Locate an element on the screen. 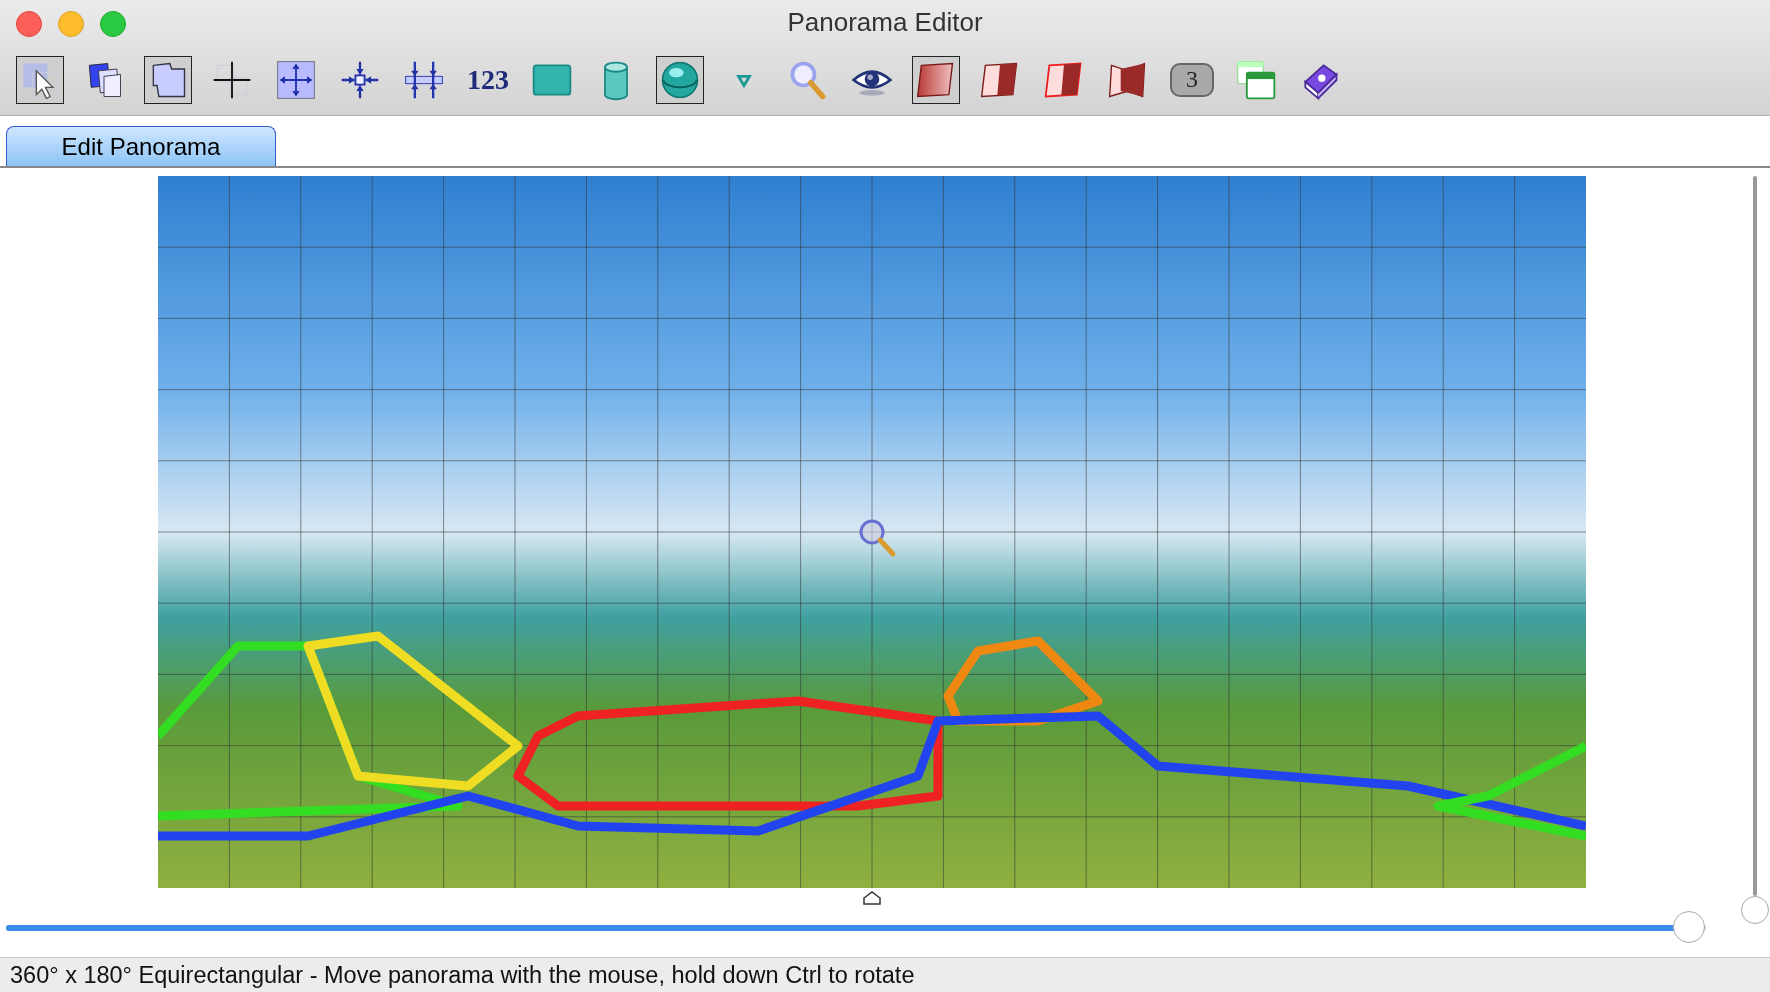  status-text: 360° x 180° Equirectangular - Move panorama with the mouse, hold down Ctrl to rotate is located at coordinates (462, 975).